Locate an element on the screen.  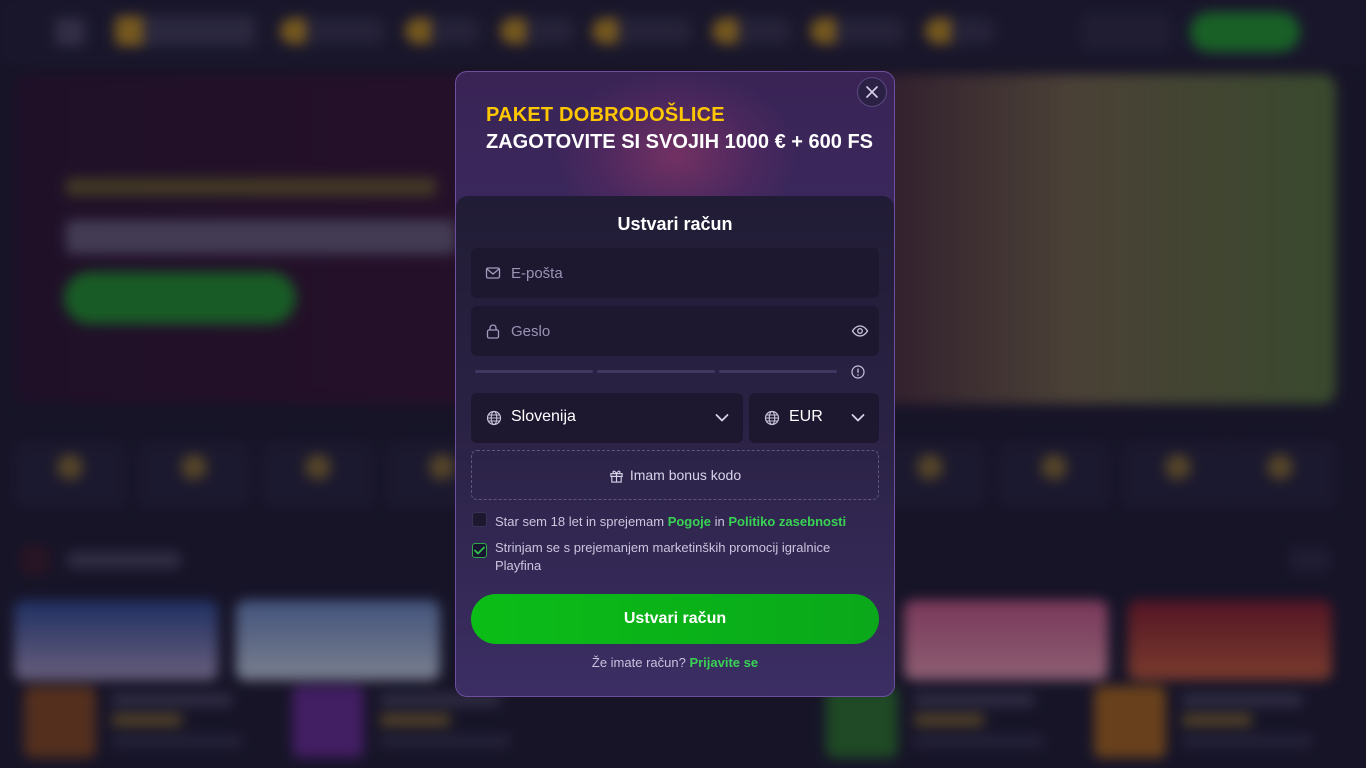
close-icon is located at coordinates (872, 92).